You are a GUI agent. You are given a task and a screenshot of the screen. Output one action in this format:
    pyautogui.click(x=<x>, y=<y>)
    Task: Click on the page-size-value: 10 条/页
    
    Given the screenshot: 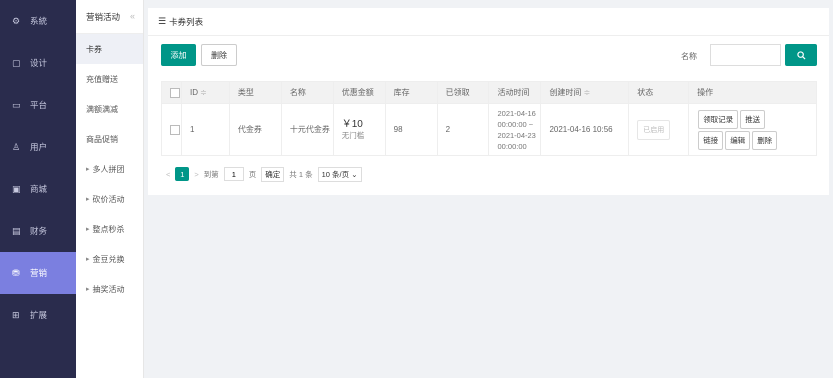 What is the action you would take?
    pyautogui.click(x=335, y=174)
    